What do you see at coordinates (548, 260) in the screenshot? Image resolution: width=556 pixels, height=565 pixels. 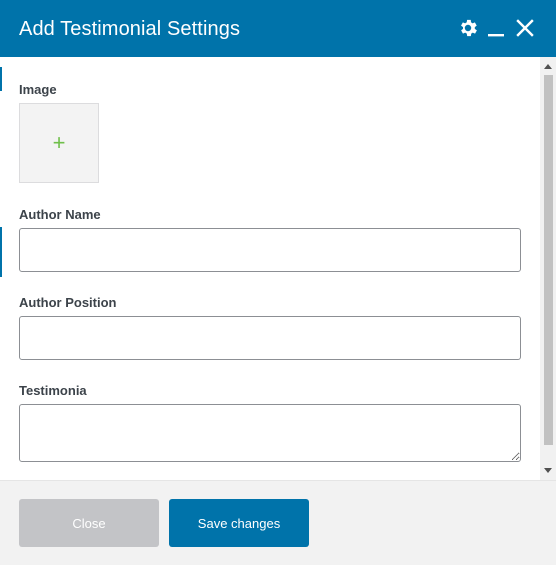 I see `scrollbar-thumb` at bounding box center [548, 260].